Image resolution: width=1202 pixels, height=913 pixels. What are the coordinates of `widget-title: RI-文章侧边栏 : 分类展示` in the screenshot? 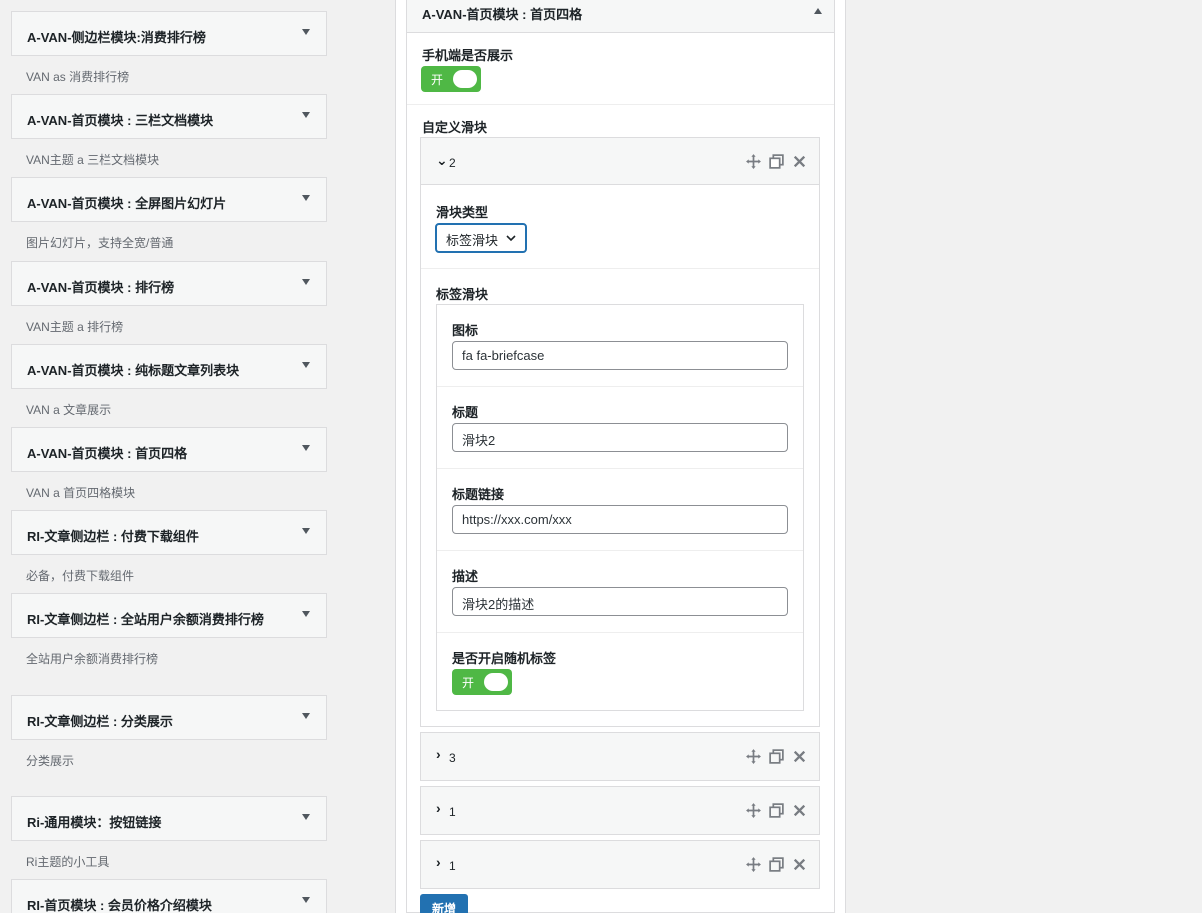 It's located at (100, 721).